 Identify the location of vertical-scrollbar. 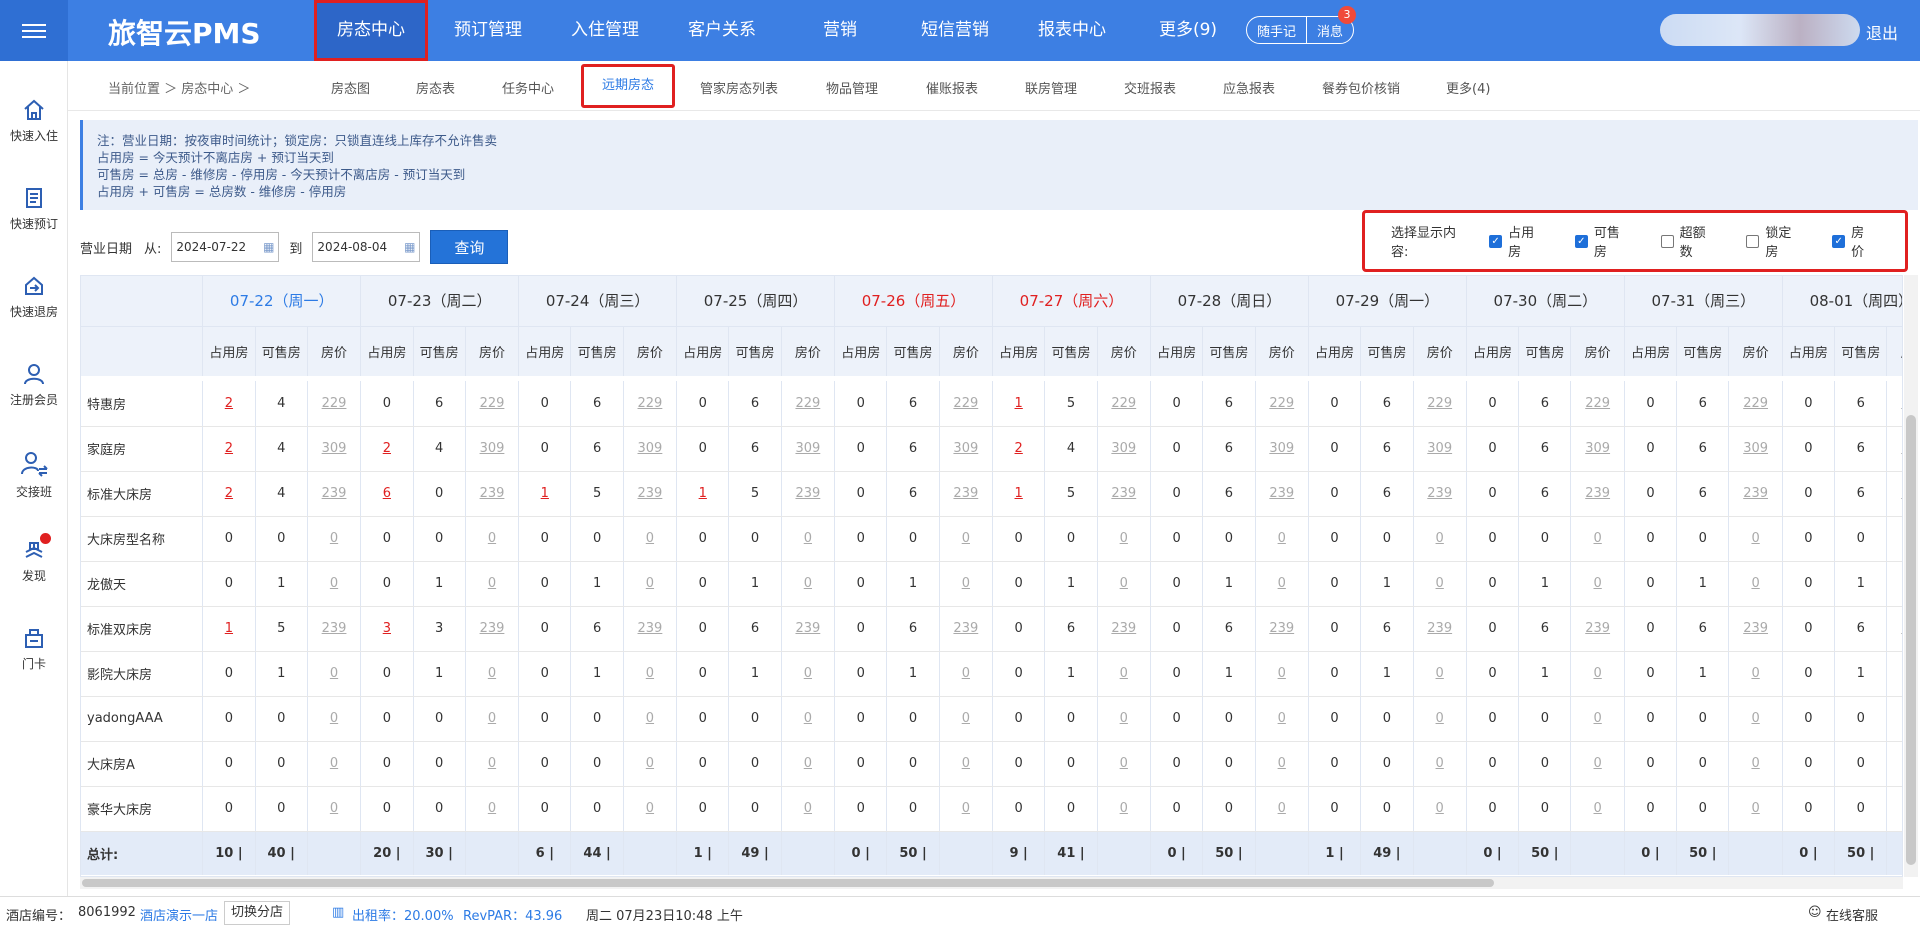
(1911, 576).